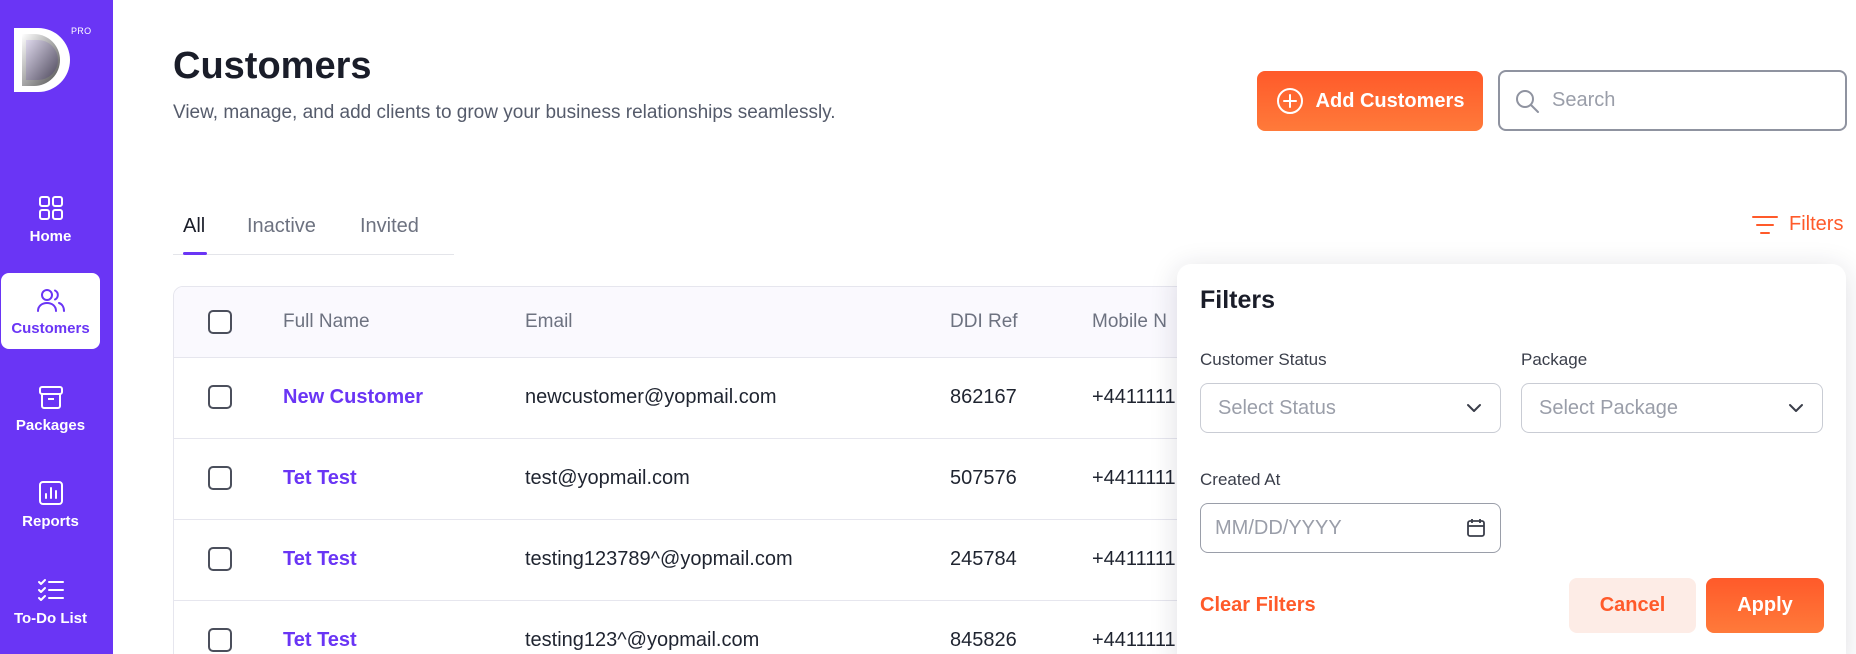 This screenshot has height=654, width=1856. Describe the element at coordinates (51, 493) in the screenshot. I see `bar-chart-icon` at that location.